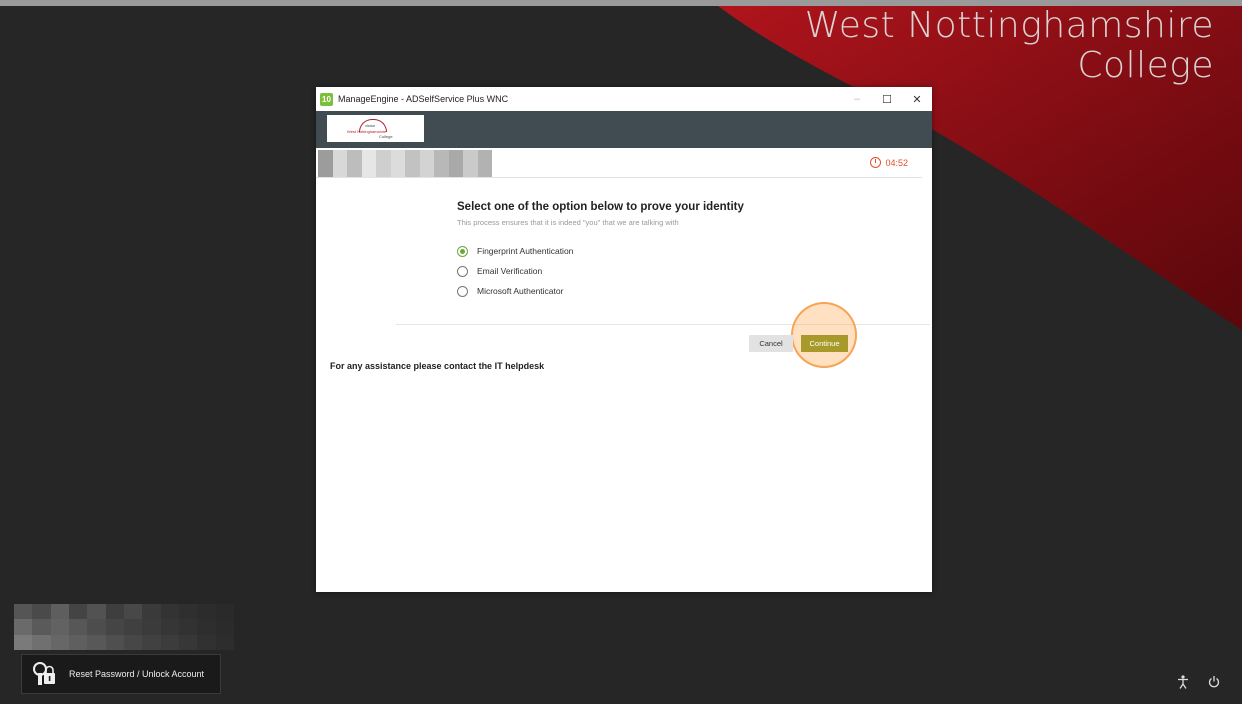  I want to click on accessibility-icon, so click(1183, 682).